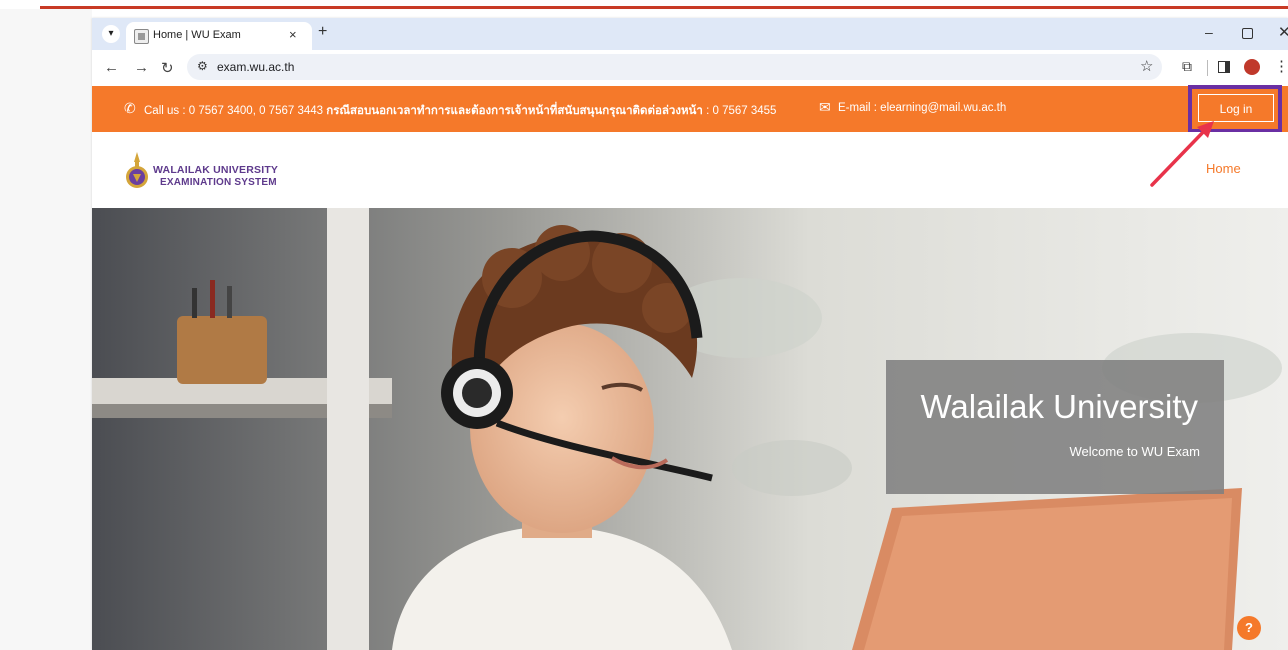 The width and height of the screenshot is (1288, 650). What do you see at coordinates (46, 329) in the screenshot?
I see `left-margin` at bounding box center [46, 329].